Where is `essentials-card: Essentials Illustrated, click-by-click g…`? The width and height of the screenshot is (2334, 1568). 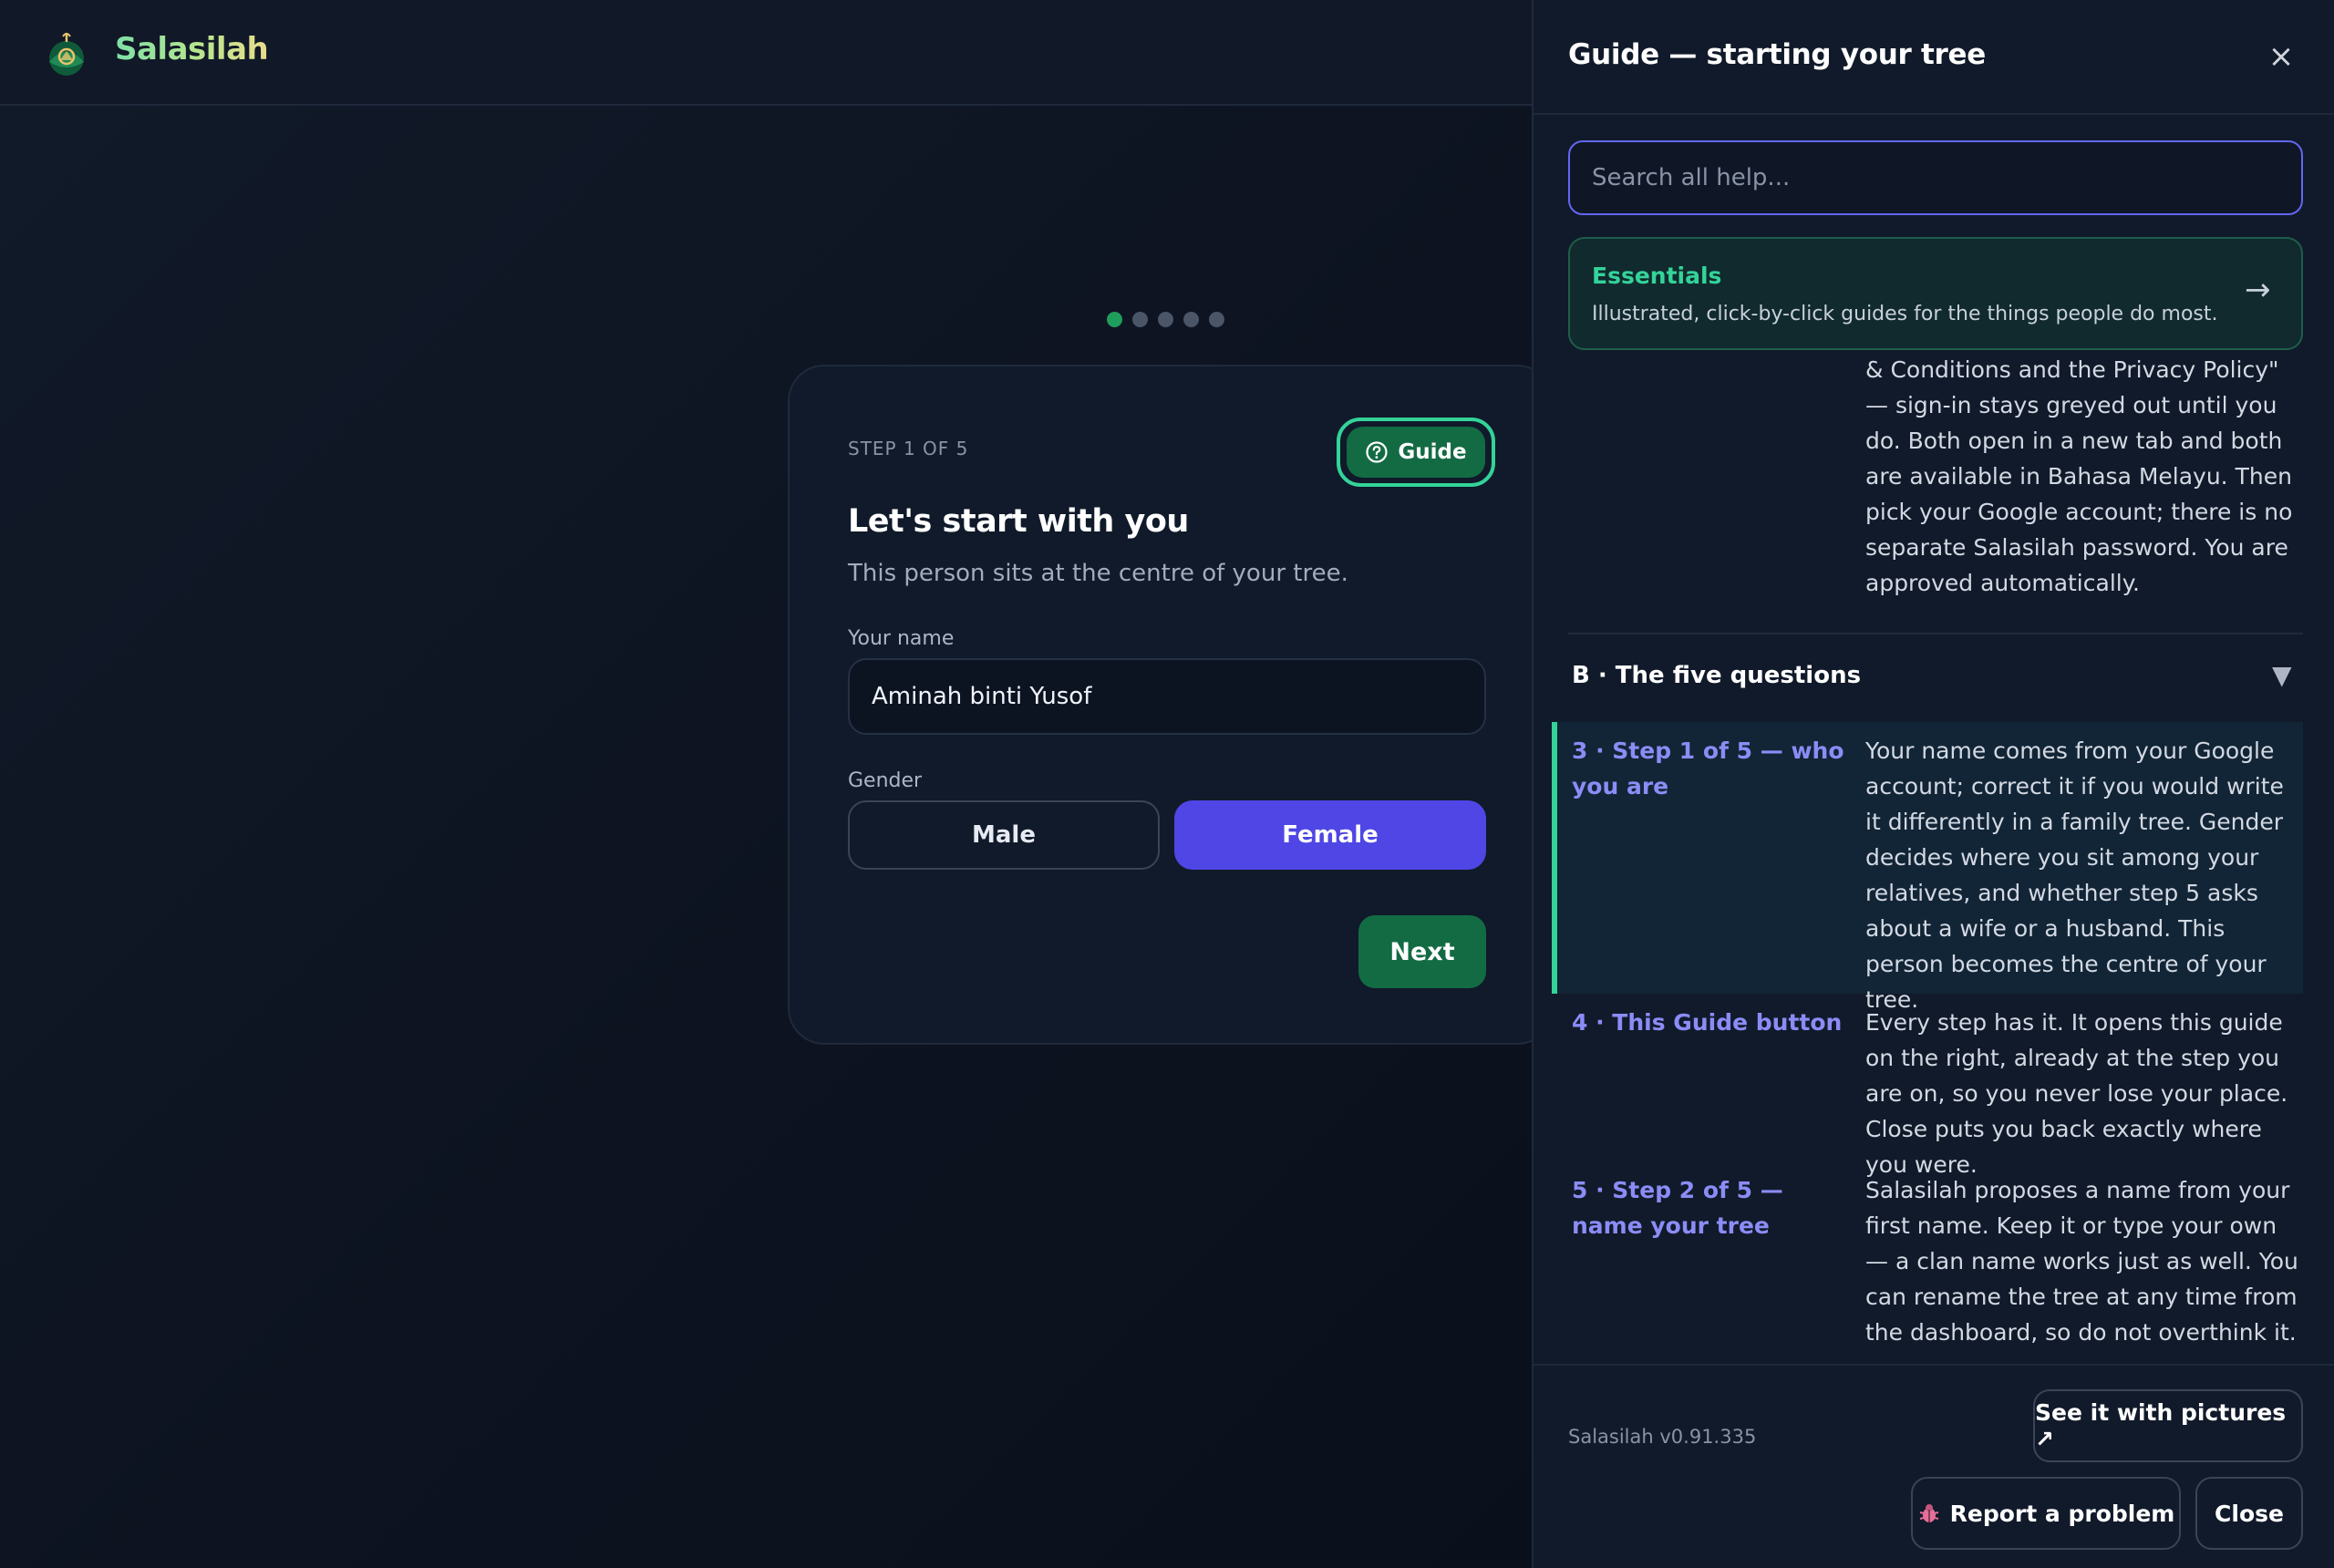 essentials-card: Essentials Illustrated, click-by-click g… is located at coordinates (1935, 293).